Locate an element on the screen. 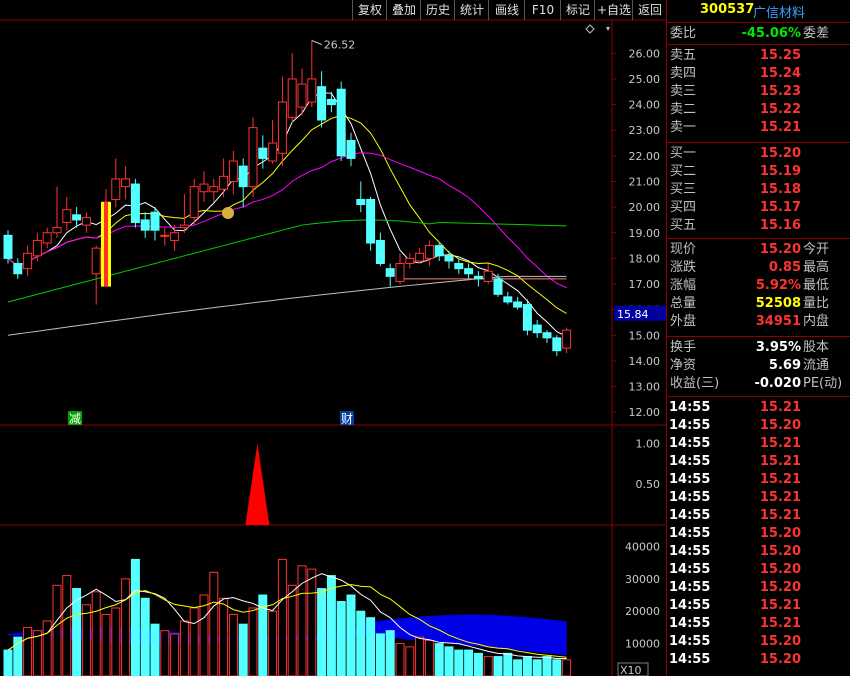  sell-row: 卖五 15.25 is located at coordinates (758, 56).